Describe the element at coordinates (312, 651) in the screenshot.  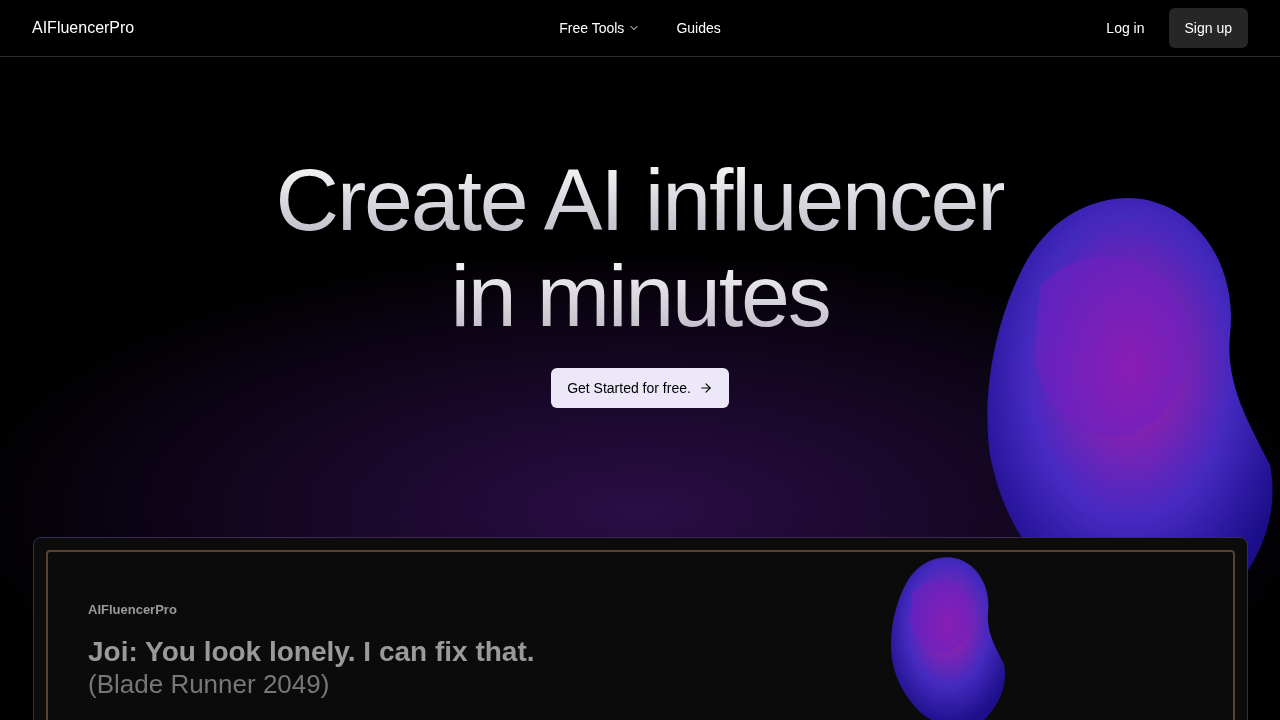
I see `preview-quote: Joi: You look lonely. I can fix that.` at that location.